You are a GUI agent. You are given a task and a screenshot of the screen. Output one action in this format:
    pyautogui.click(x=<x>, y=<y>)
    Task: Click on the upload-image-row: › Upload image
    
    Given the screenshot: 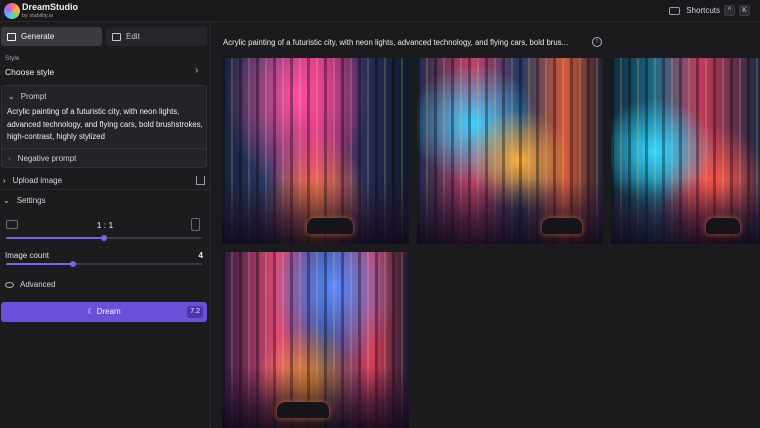 What is the action you would take?
    pyautogui.click(x=105, y=181)
    